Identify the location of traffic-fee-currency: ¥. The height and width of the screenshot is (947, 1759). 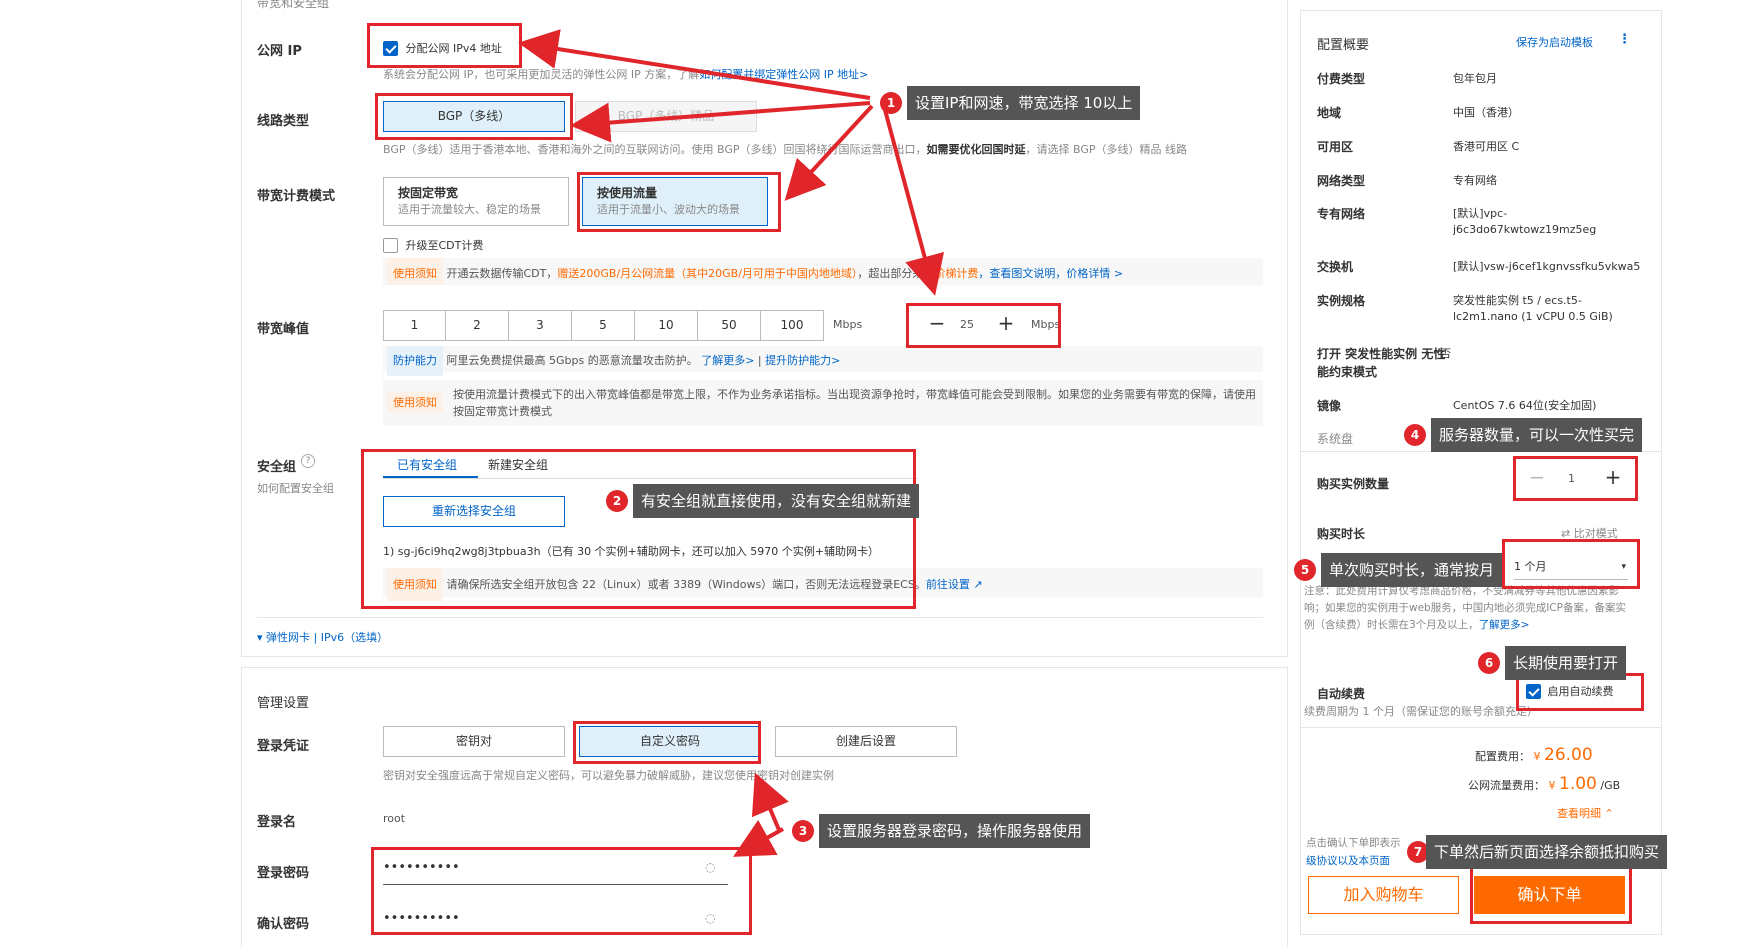
(1552, 785).